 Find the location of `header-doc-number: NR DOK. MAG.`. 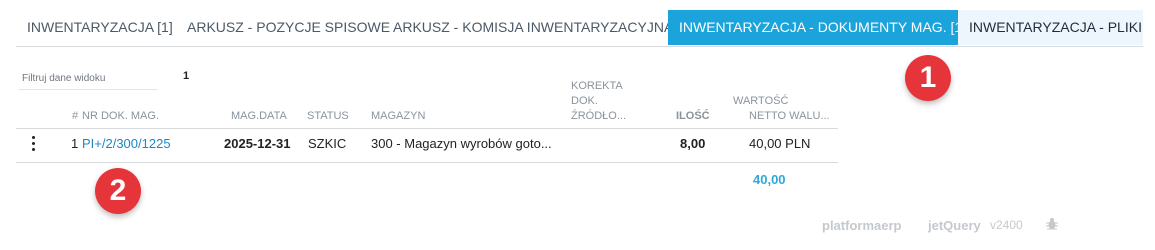

header-doc-number: NR DOK. MAG. is located at coordinates (120, 116).